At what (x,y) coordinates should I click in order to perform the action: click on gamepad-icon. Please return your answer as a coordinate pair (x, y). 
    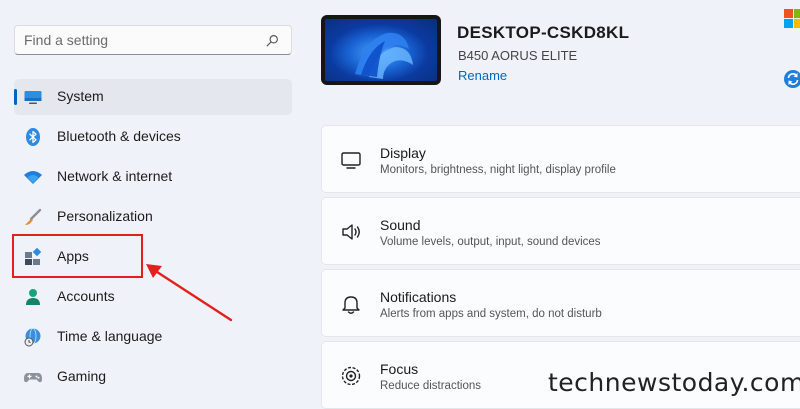
    Looking at the image, I should click on (33, 378).